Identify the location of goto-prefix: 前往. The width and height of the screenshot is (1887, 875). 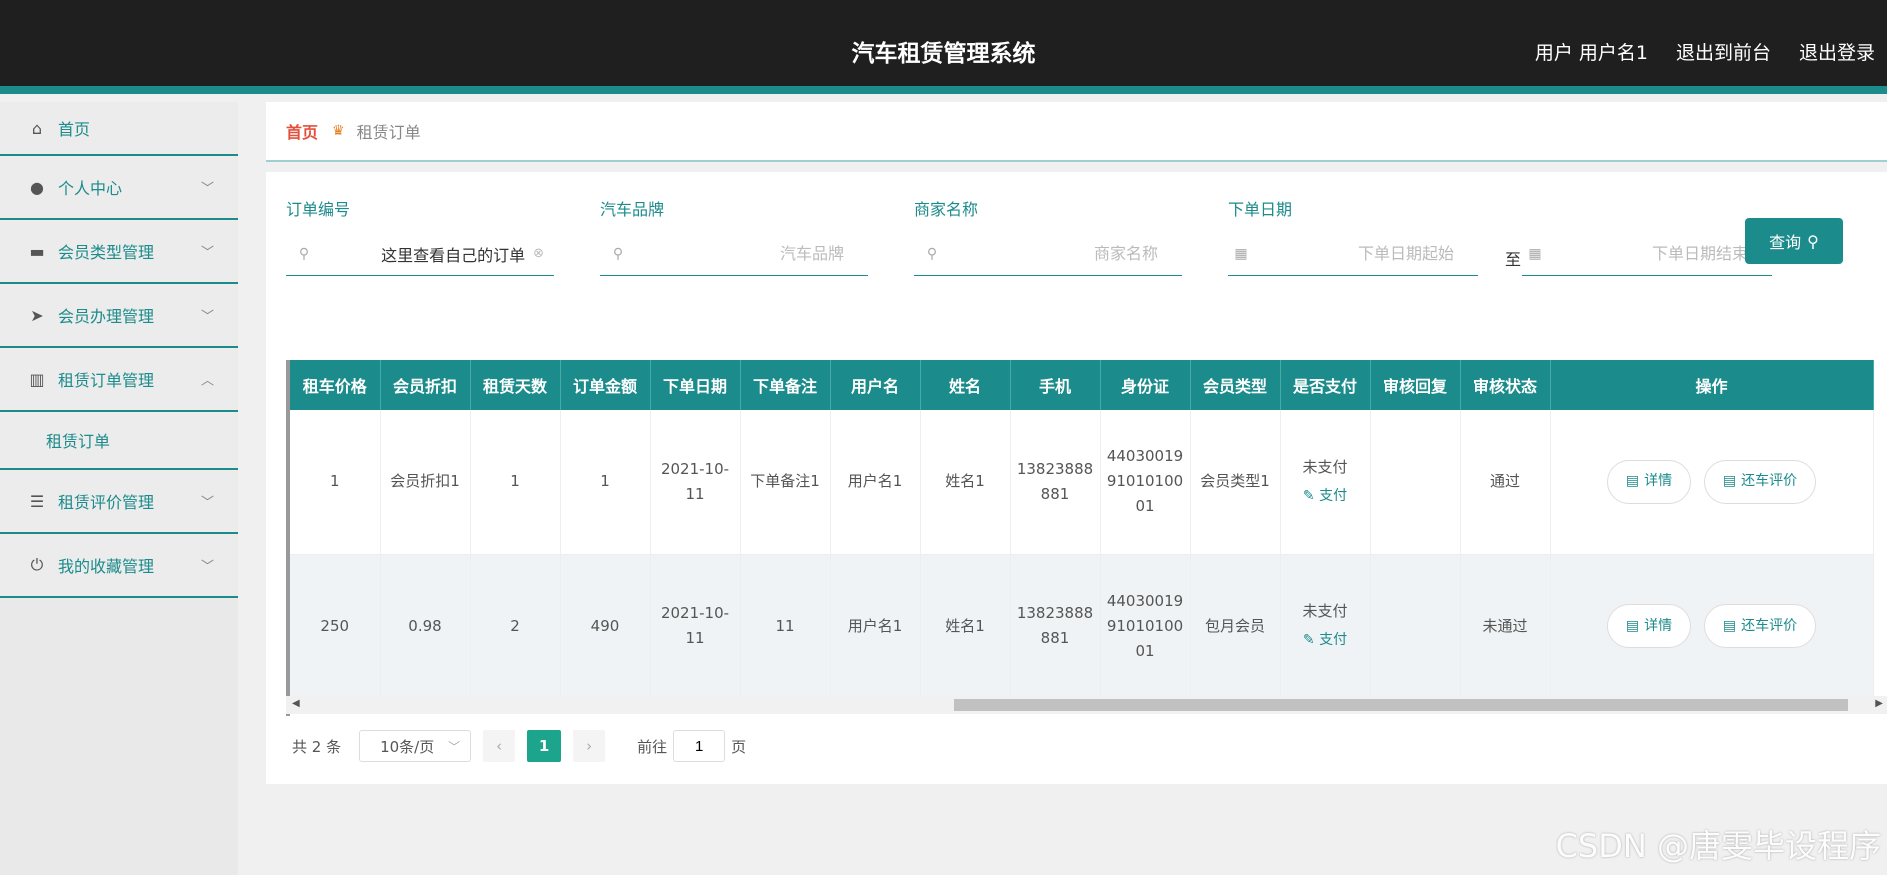
(652, 746).